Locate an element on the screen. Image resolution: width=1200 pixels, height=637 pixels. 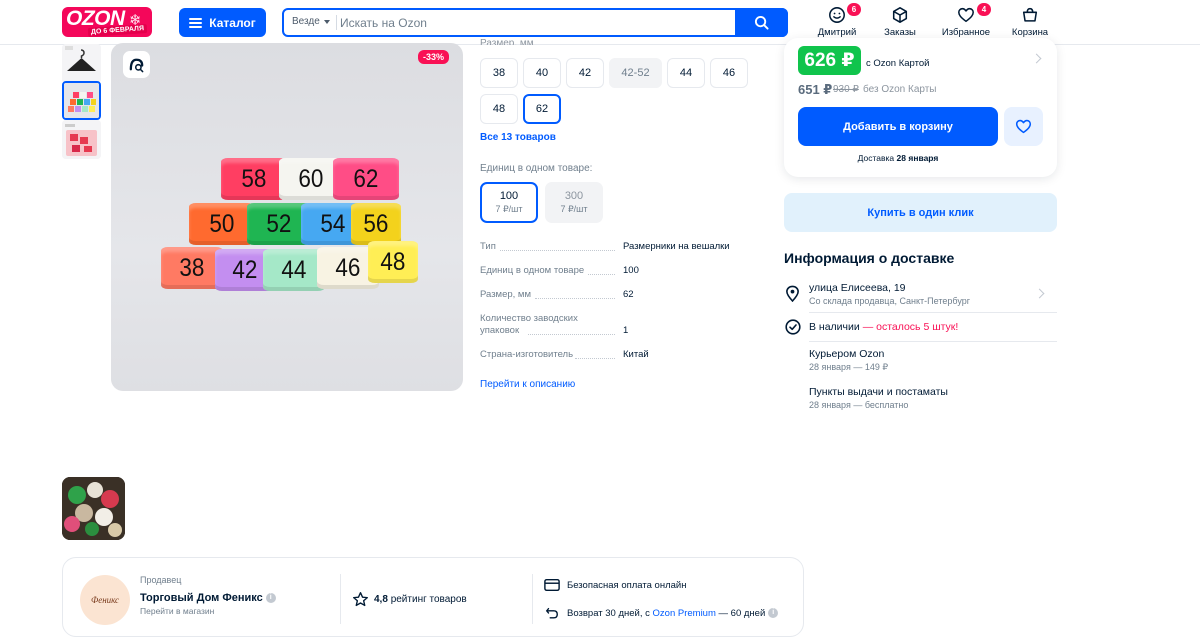
nav-profile: Дмитрий 6 is located at coordinates (839, 20).